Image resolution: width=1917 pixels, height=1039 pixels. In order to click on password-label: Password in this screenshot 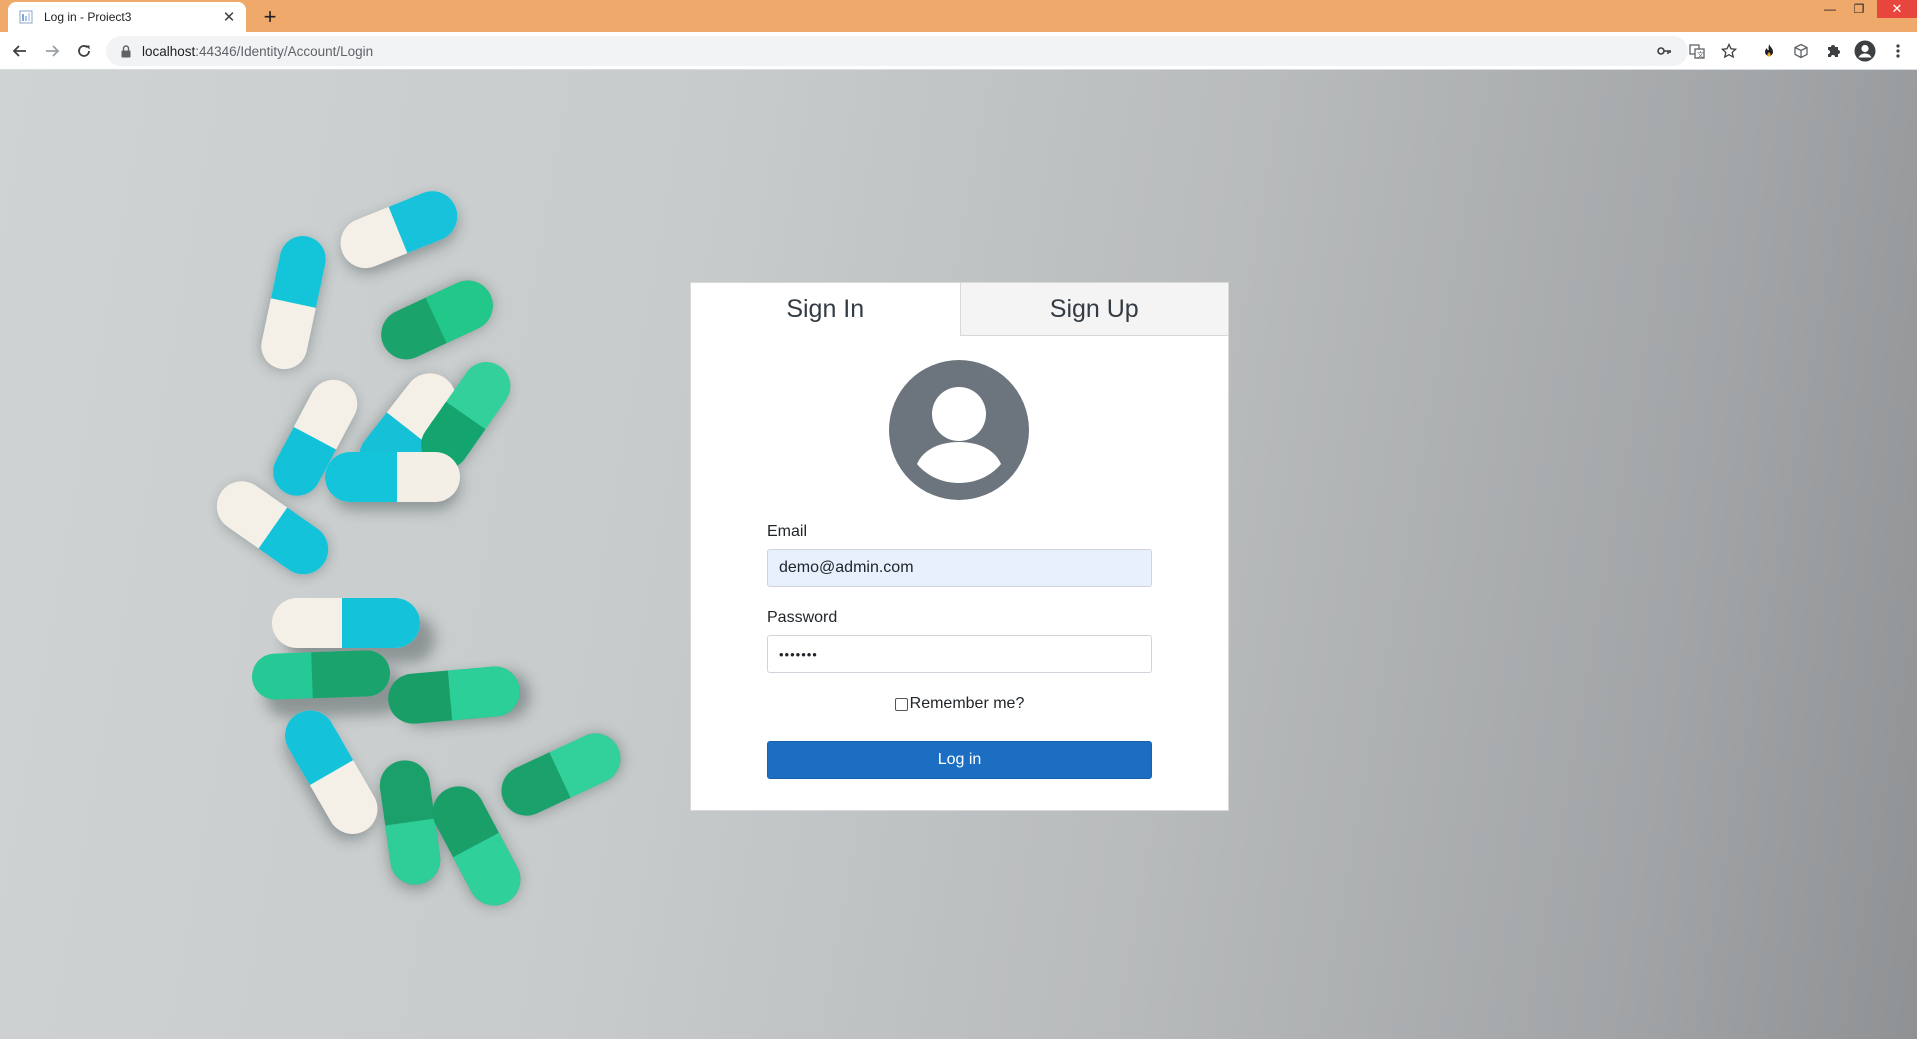, I will do `click(802, 617)`.